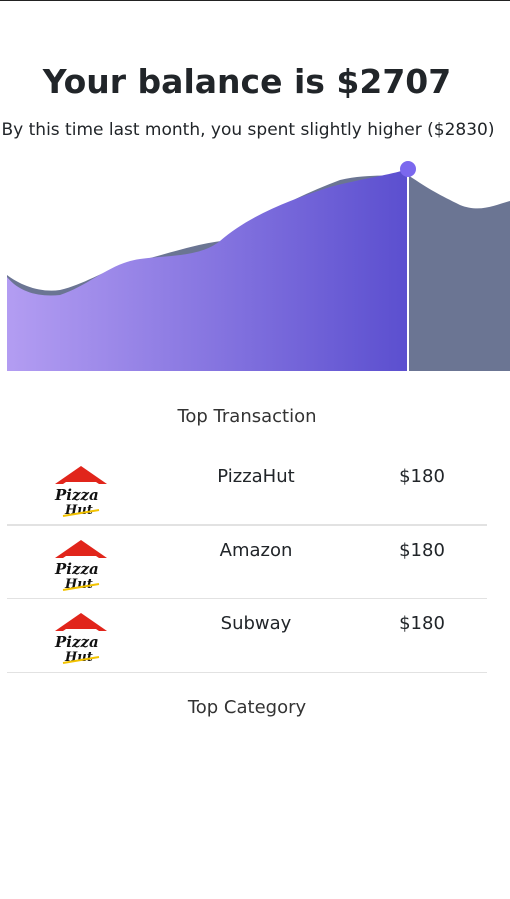  I want to click on top-border, so click(255, 0).